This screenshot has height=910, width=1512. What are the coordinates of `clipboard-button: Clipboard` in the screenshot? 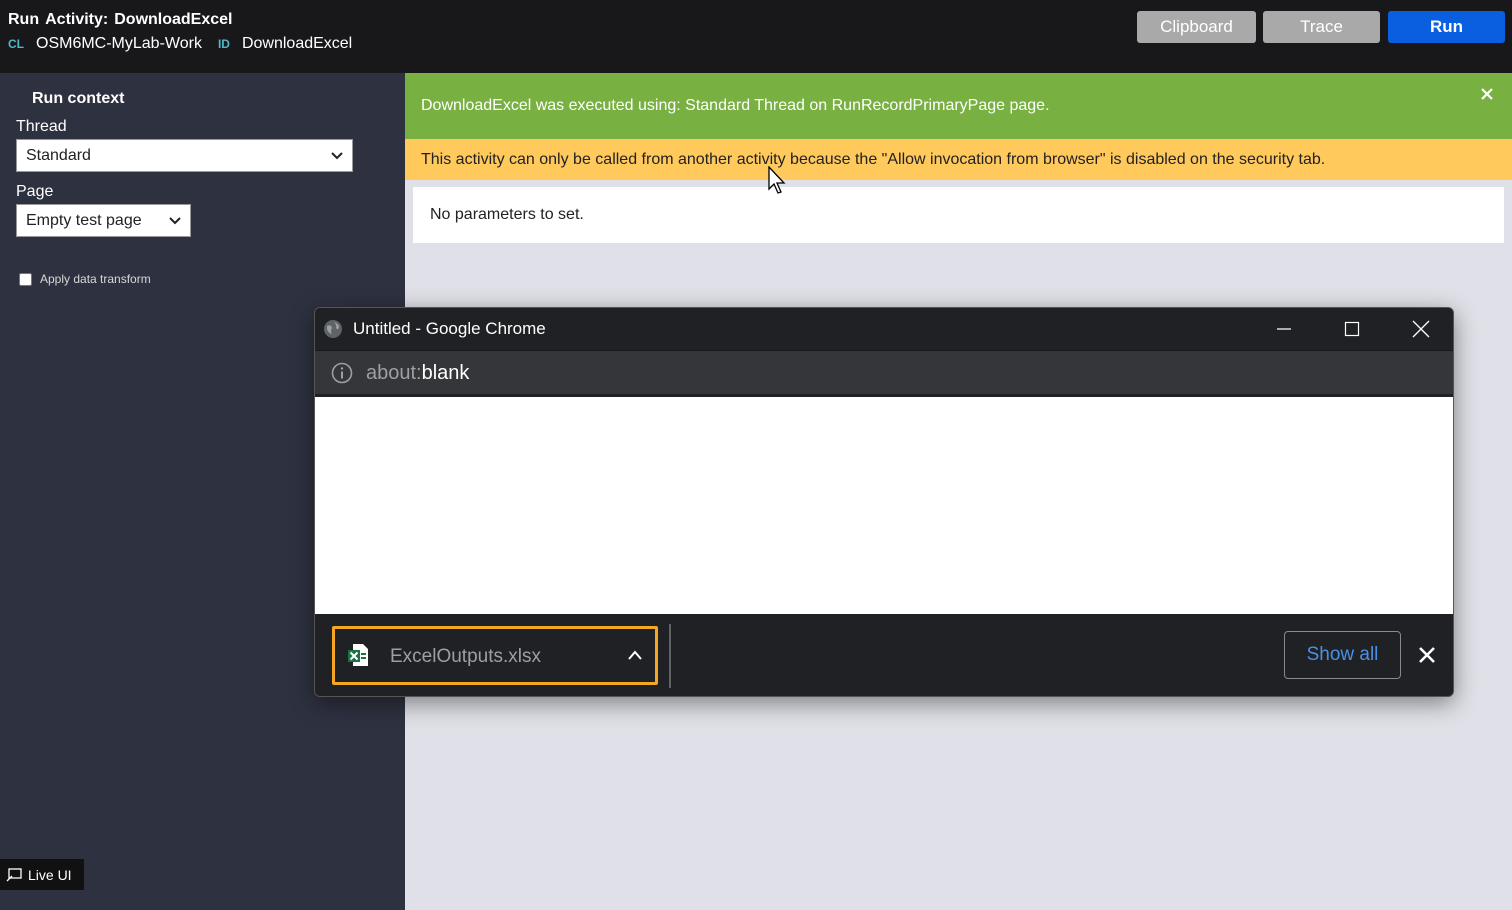 It's located at (1196, 27).